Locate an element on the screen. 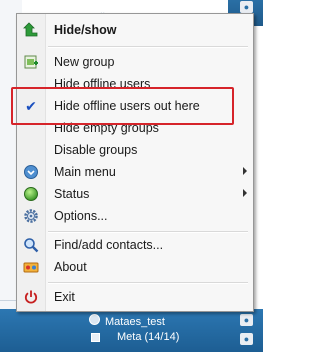 The image size is (320, 352). about-icon is located at coordinates (31, 267).